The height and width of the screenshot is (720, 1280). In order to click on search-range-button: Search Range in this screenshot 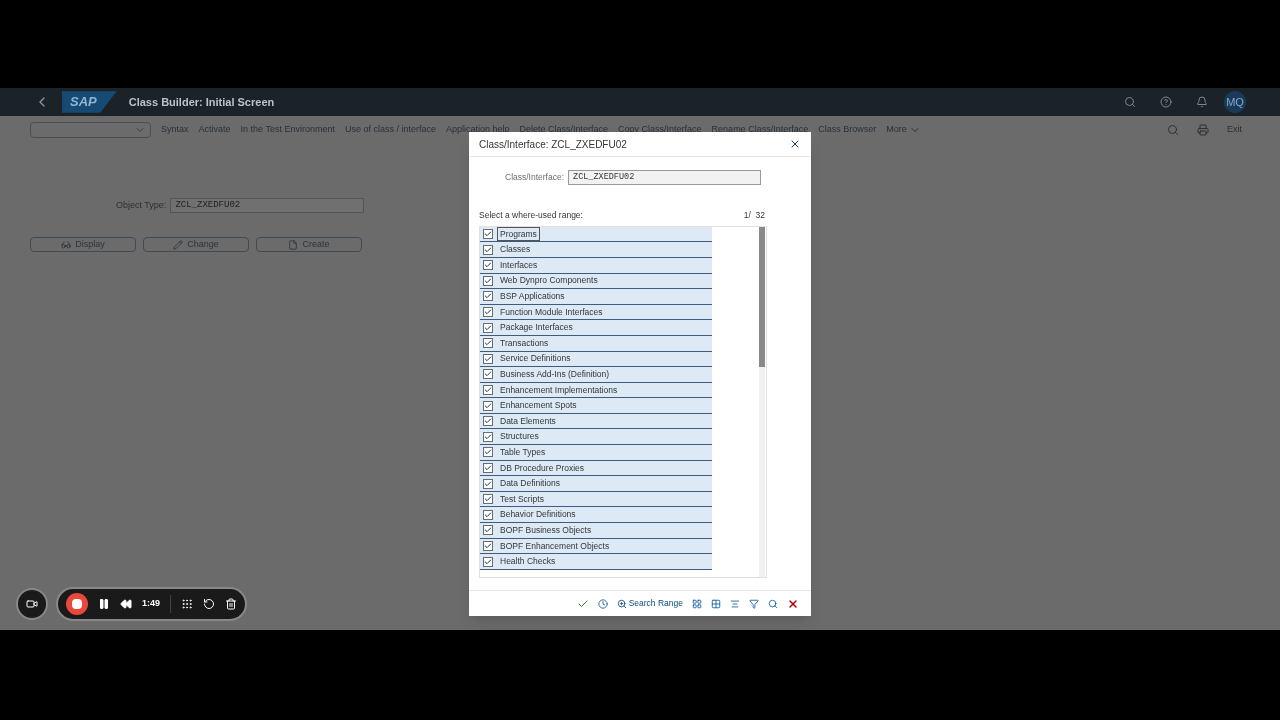, I will do `click(649, 603)`.